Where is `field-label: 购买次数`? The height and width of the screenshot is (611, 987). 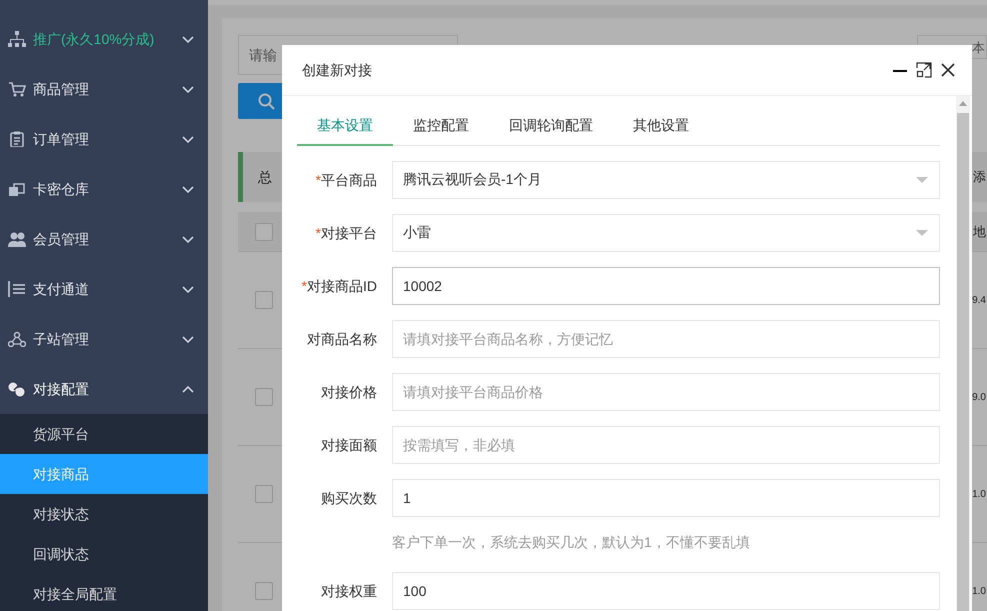
field-label: 购买次数 is located at coordinates (349, 498).